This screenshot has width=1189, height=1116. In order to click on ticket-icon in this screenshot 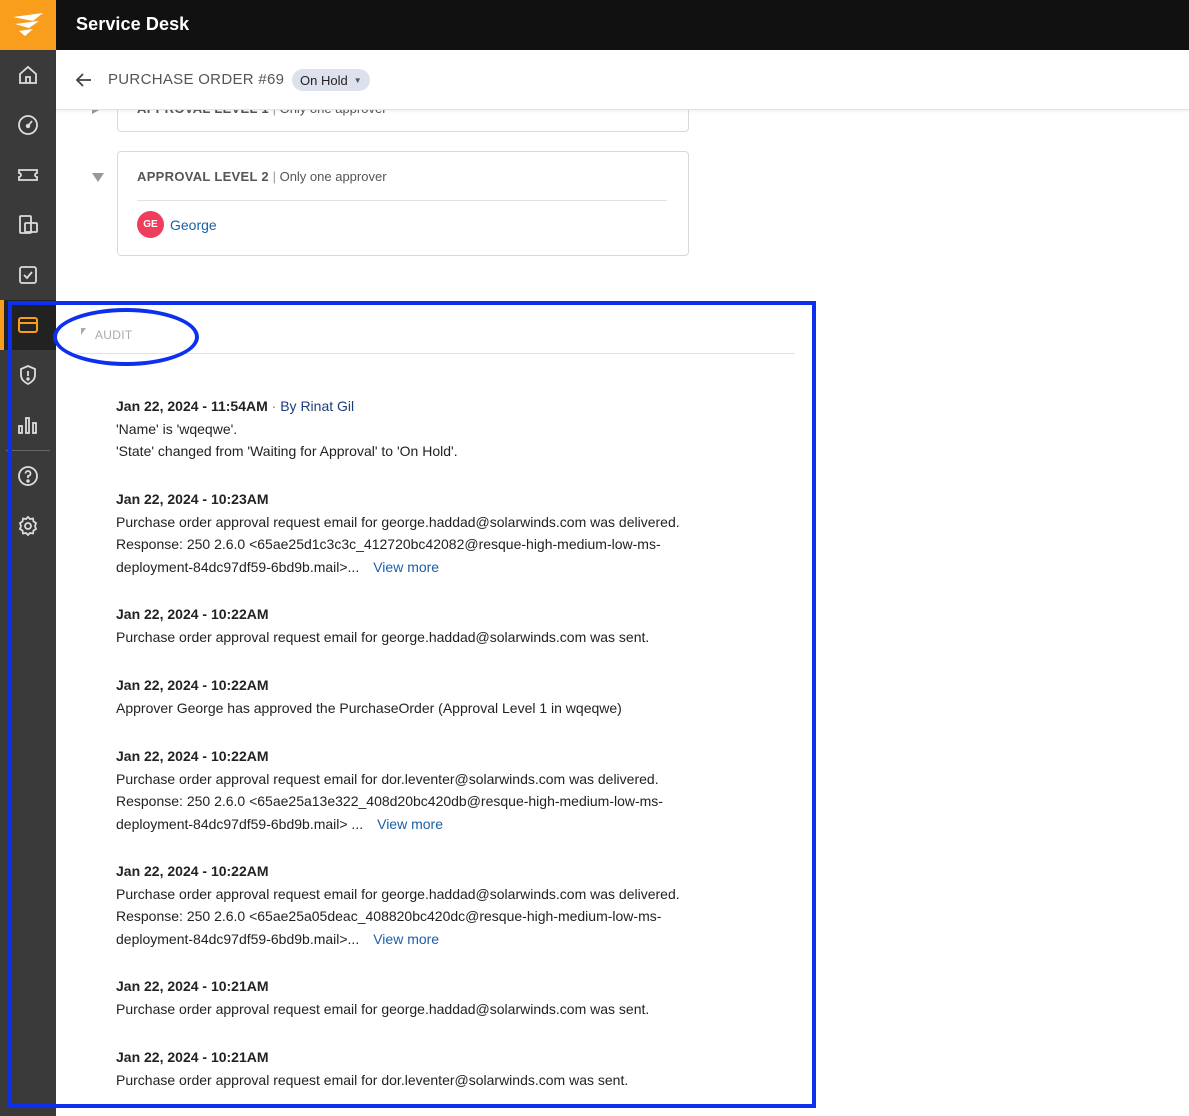, I will do `click(28, 175)`.